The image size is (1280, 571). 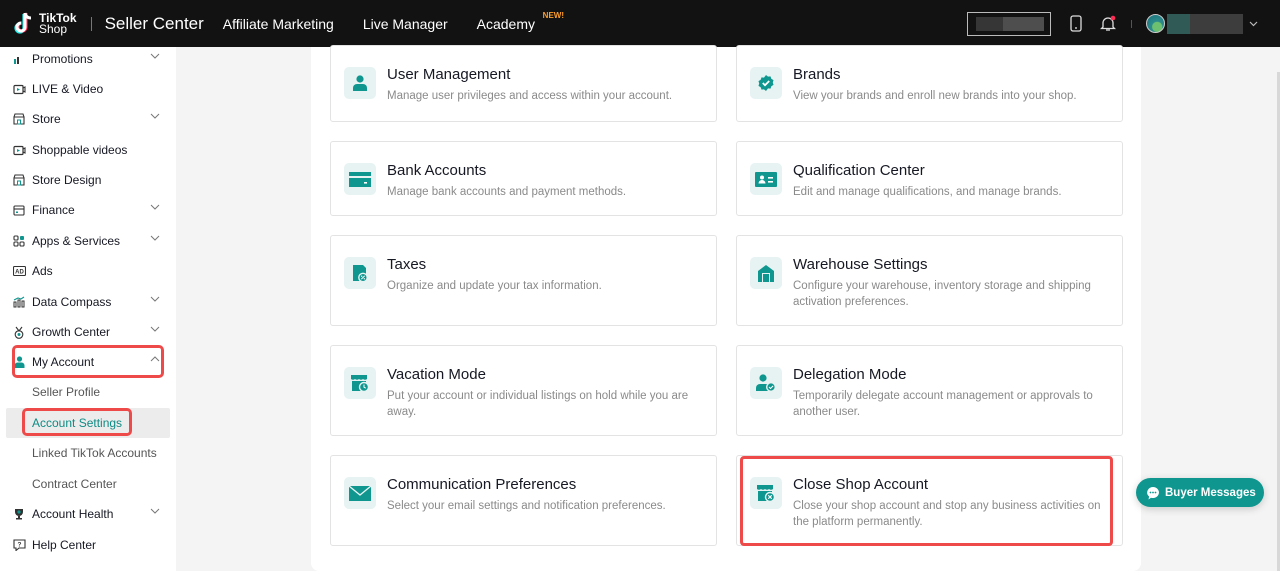 I want to click on sidebar-item-account-health: Account Health, so click(x=88, y=514).